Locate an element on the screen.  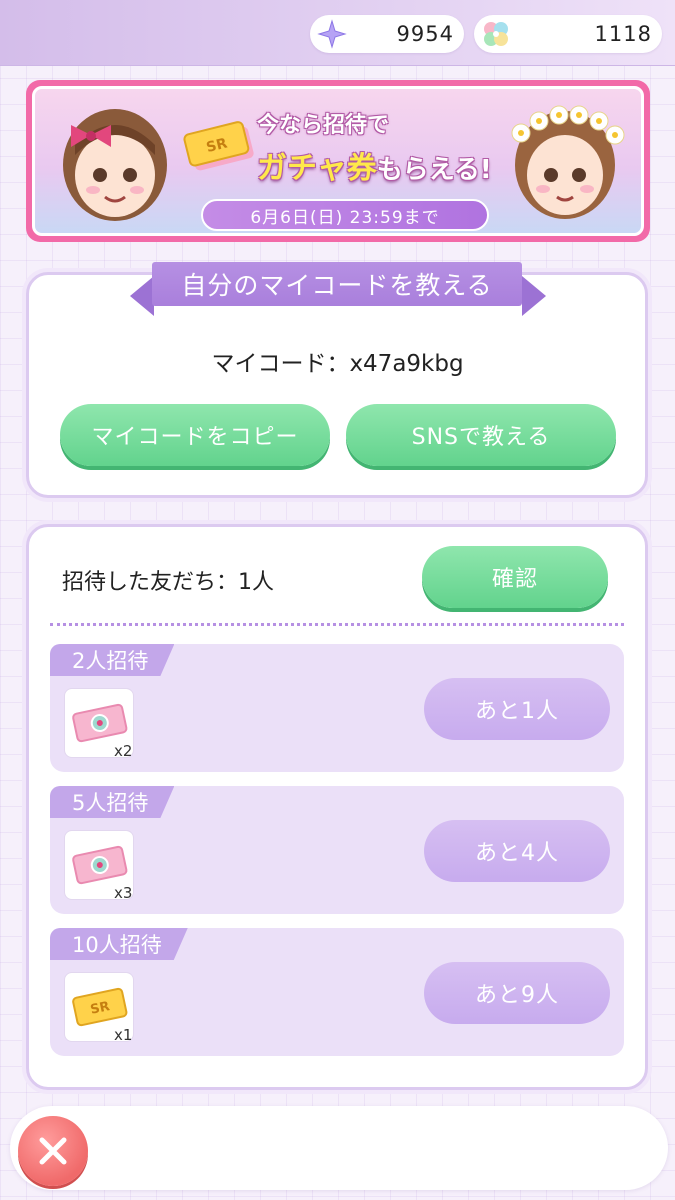
share-sns-button: SNSで教える is located at coordinates (481, 435).